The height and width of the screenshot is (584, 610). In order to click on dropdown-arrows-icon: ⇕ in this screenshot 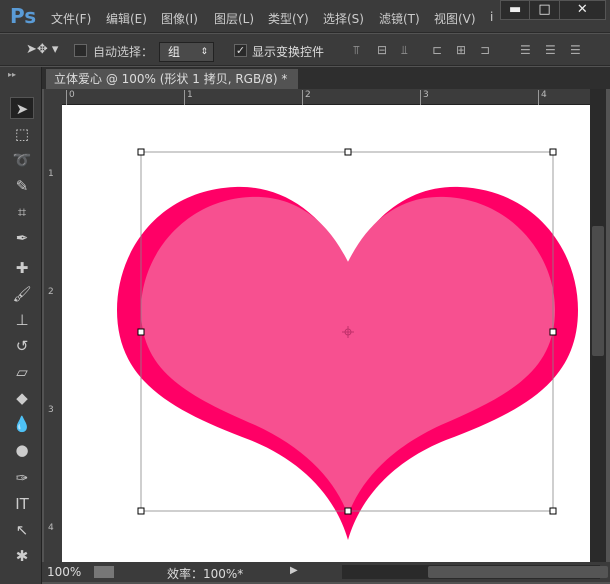, I will do `click(204, 52)`.